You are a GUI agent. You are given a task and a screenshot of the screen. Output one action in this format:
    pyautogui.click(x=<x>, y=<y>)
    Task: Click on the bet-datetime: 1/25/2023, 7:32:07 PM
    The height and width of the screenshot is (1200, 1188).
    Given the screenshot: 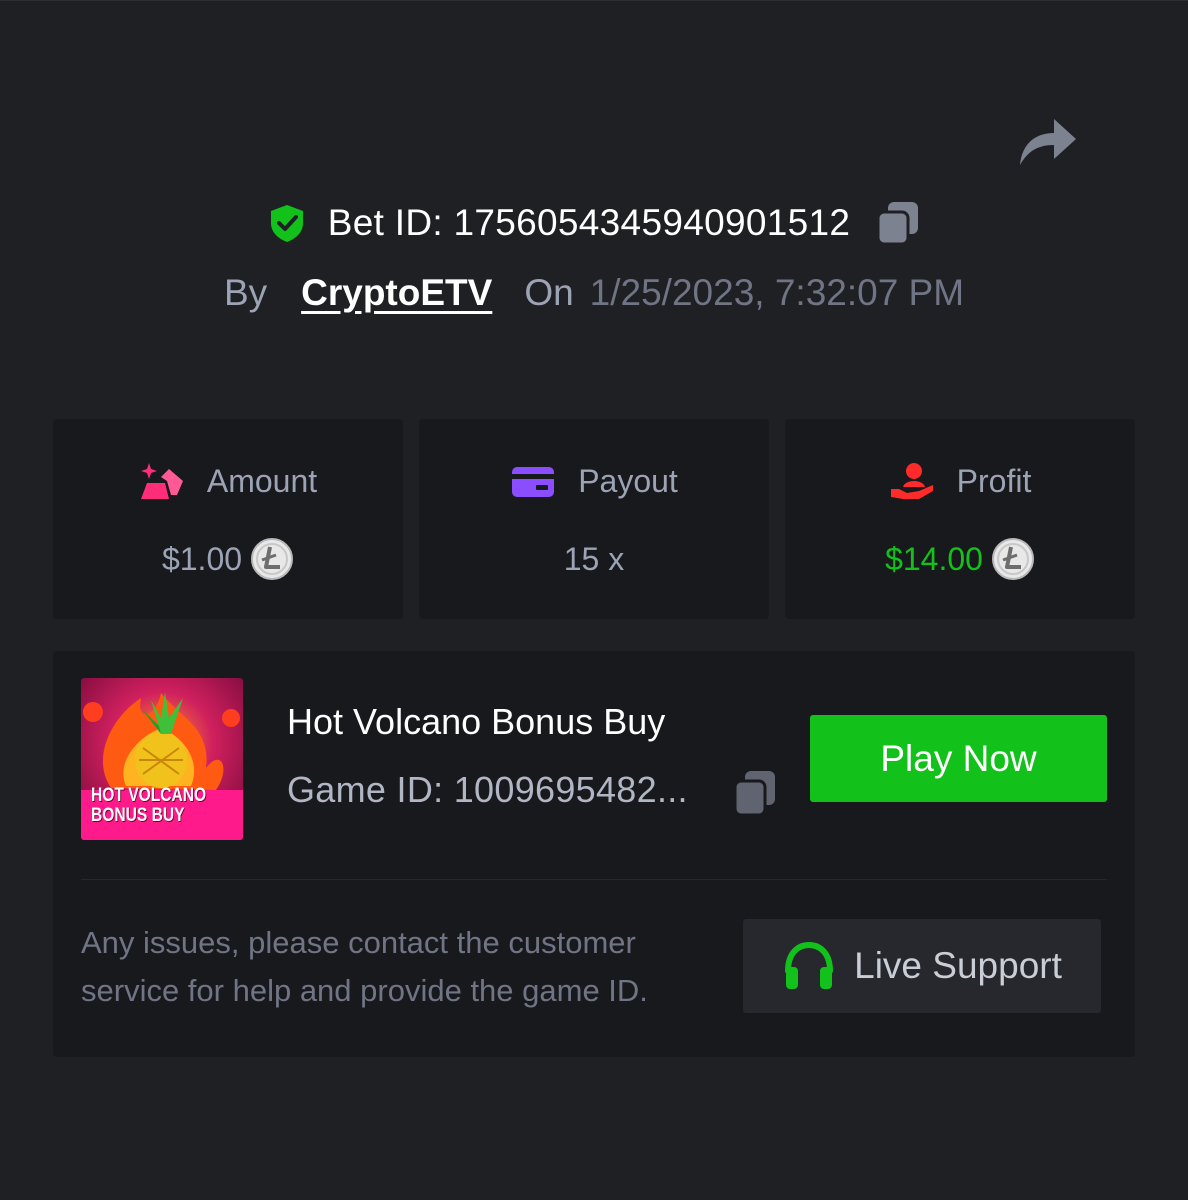 What is the action you would take?
    pyautogui.click(x=777, y=292)
    